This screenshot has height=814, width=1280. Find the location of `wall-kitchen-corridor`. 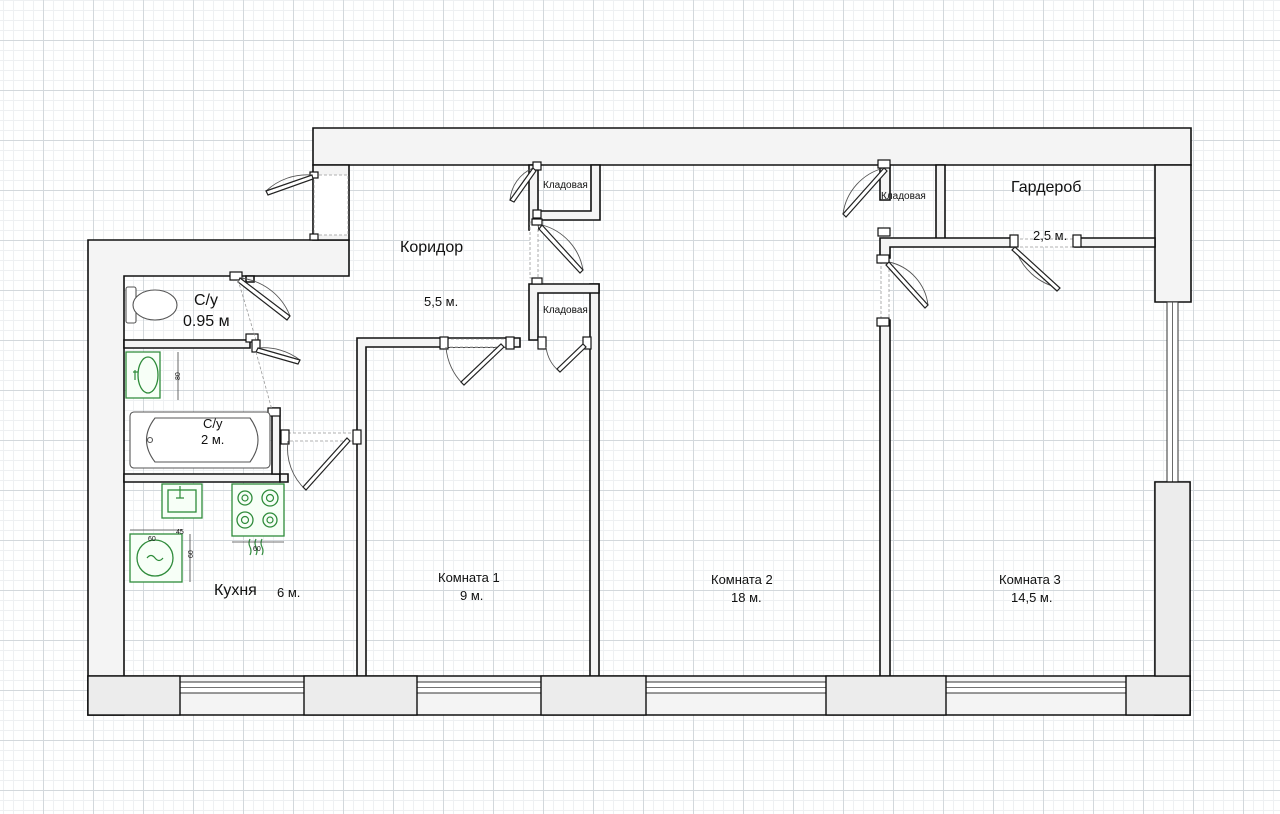

wall-kitchen-corridor is located at coordinates (284, 478).